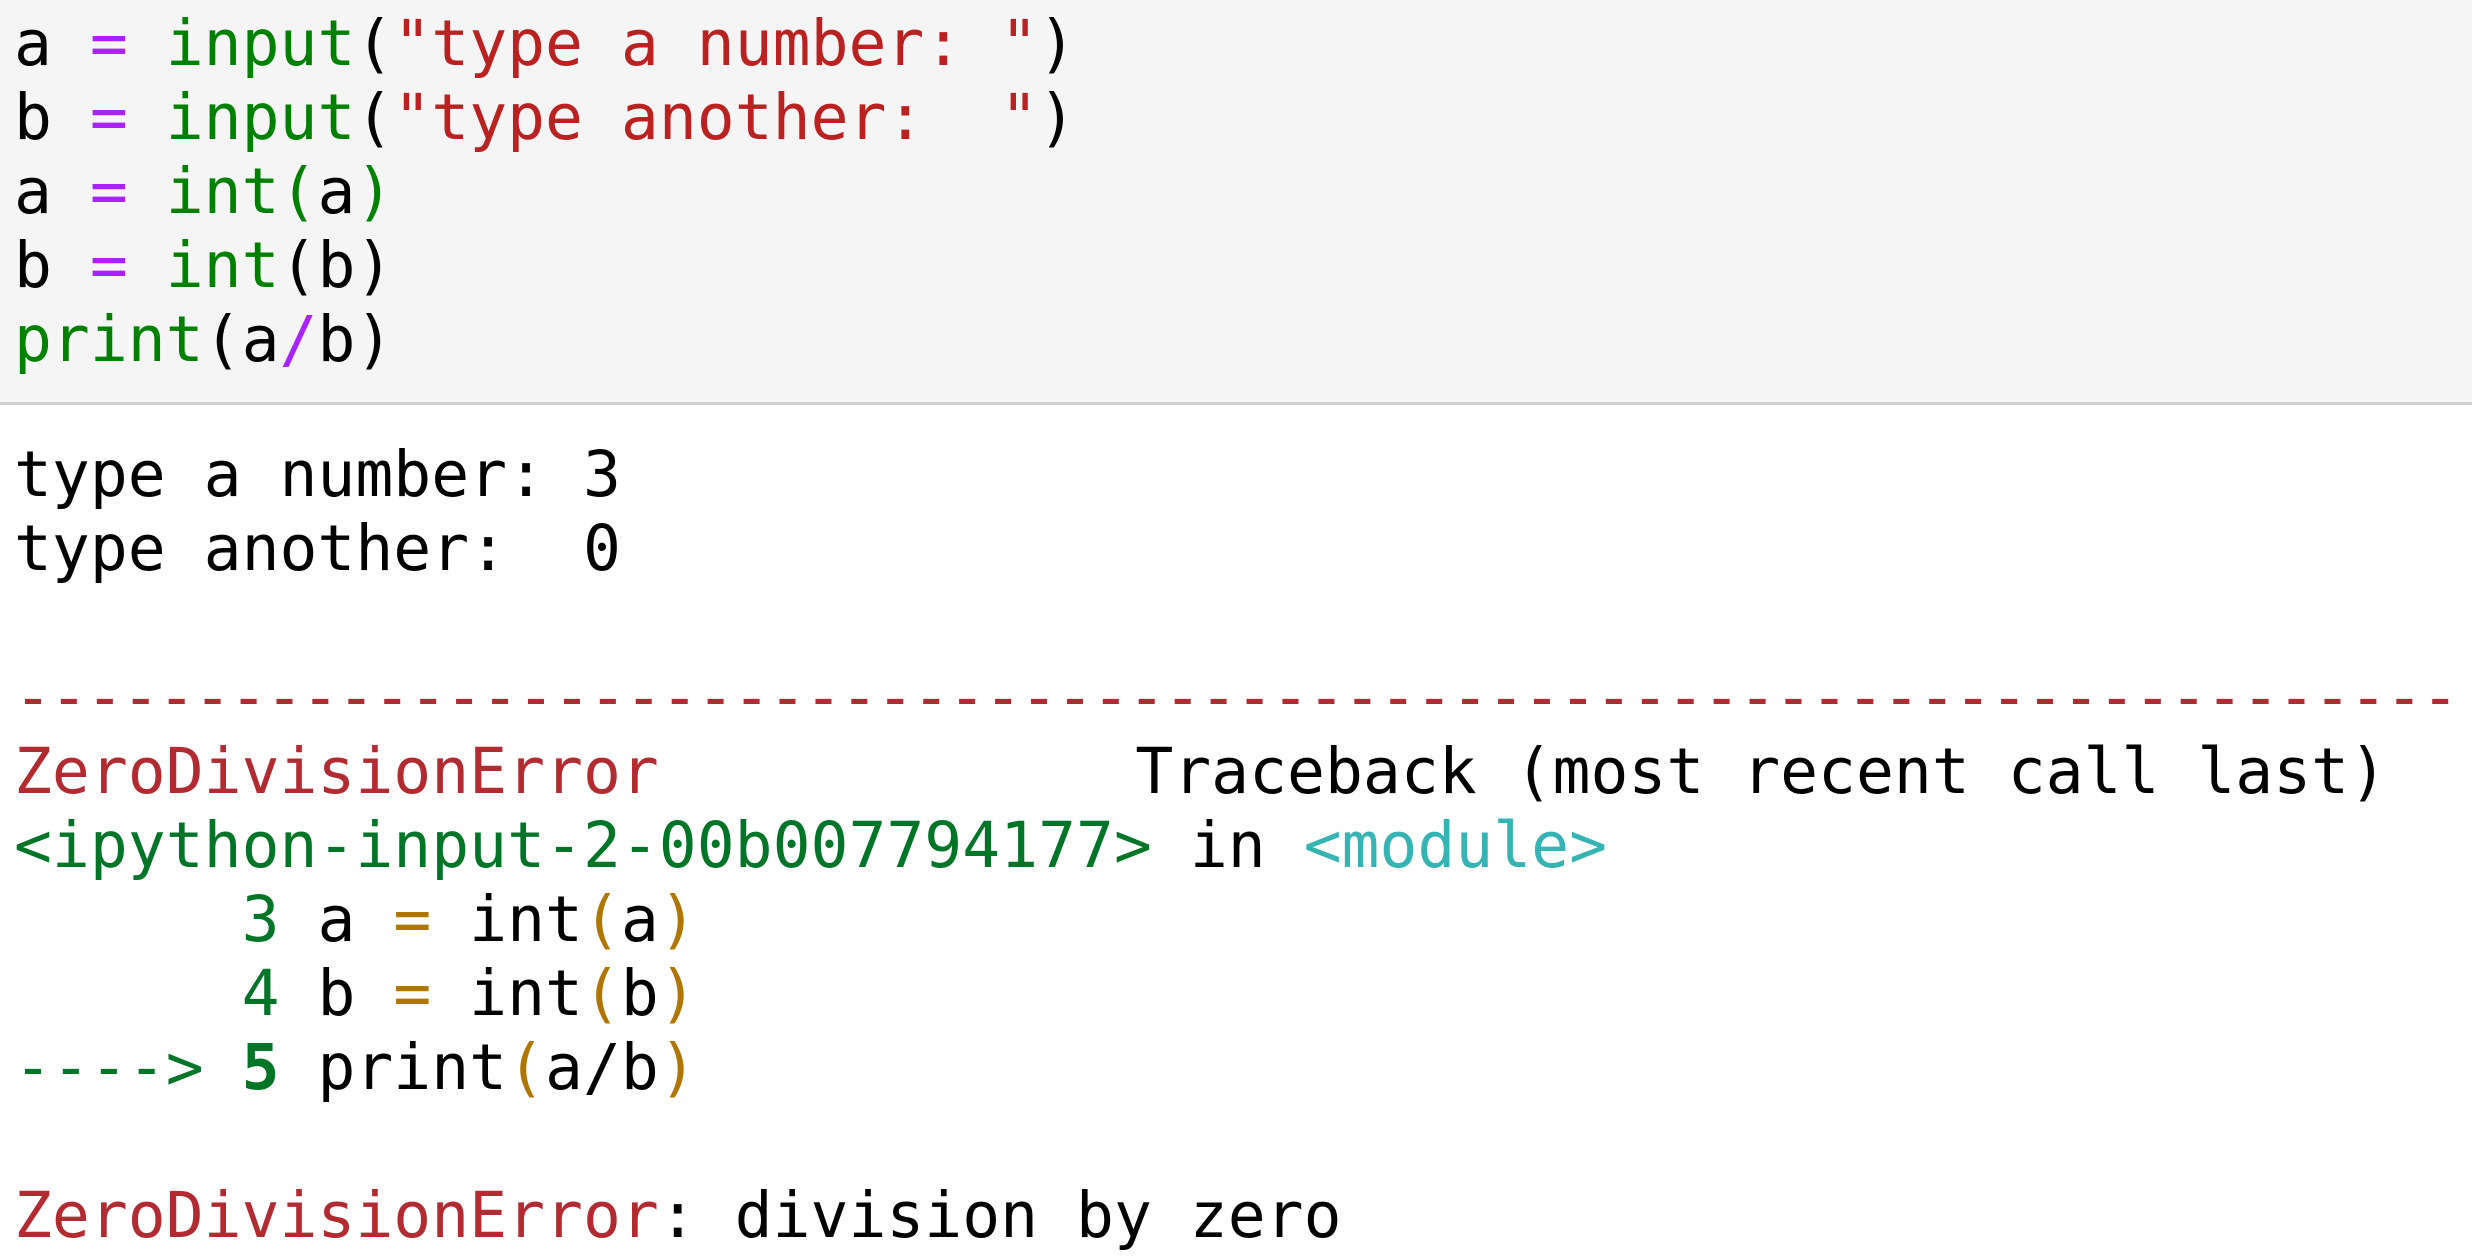 The image size is (2472, 1258). What do you see at coordinates (716, 117) in the screenshot?
I see `code-string: "type another: "` at bounding box center [716, 117].